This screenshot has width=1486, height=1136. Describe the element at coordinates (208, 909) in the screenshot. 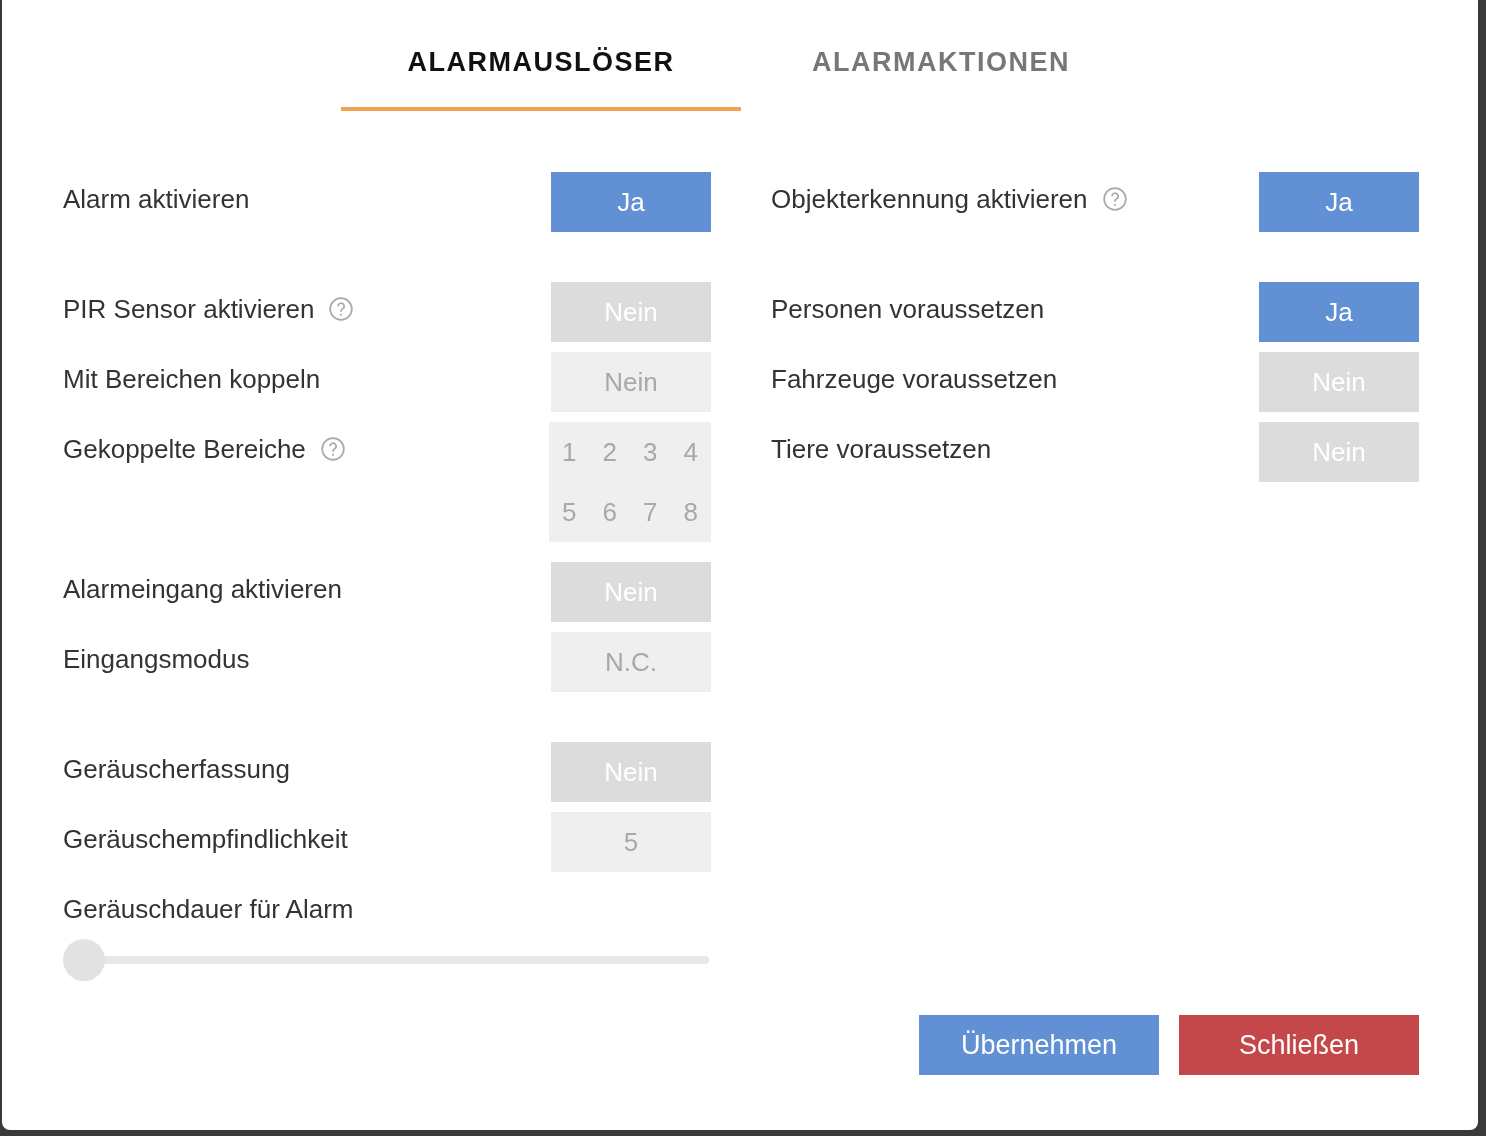

I see `setting-label: Geräuschdauer für Alarm` at that location.